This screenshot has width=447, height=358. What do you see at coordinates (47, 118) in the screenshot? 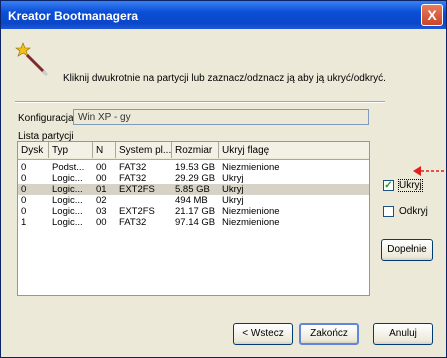
I see `config-label: Konfiguracja:` at bounding box center [47, 118].